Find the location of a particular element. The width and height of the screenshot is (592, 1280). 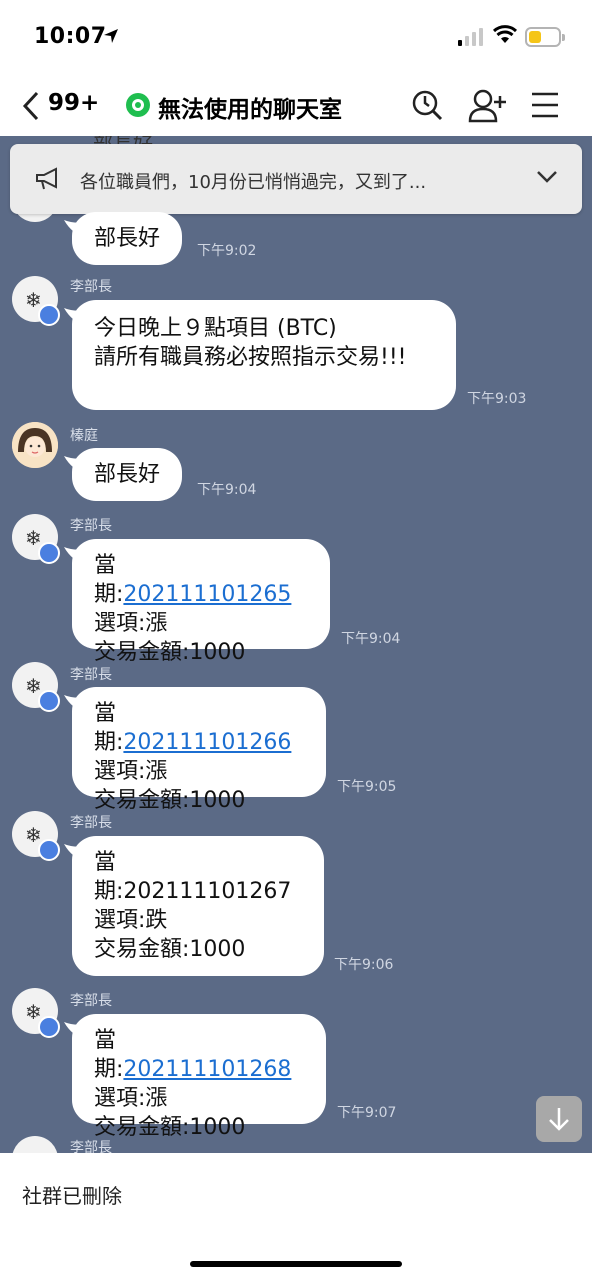

period-link: 202111101265 is located at coordinates (207, 594).